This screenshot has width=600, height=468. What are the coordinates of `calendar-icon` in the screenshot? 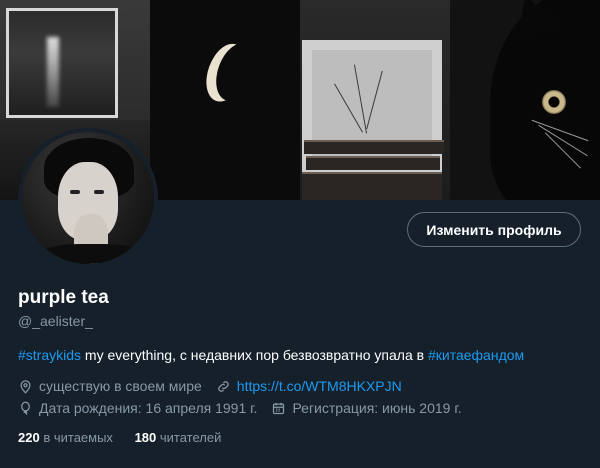 It's located at (279, 408).